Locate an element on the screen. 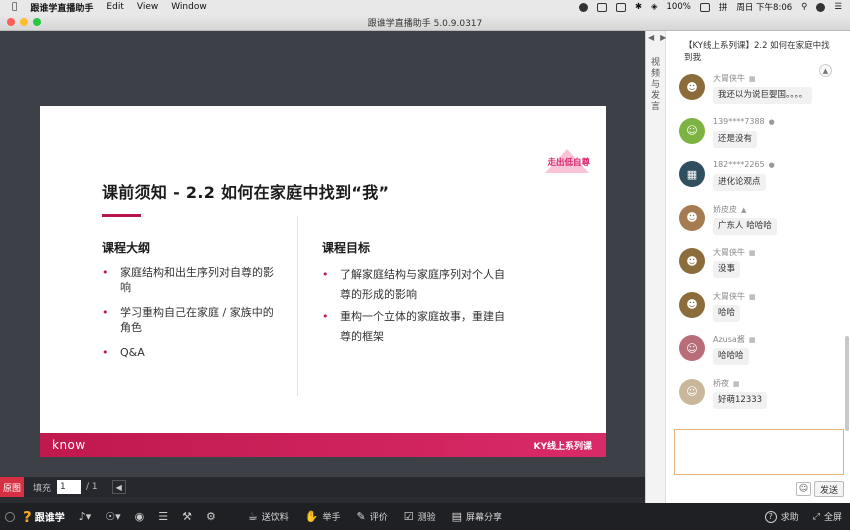  username: Azusa酱 is located at coordinates (729, 339).